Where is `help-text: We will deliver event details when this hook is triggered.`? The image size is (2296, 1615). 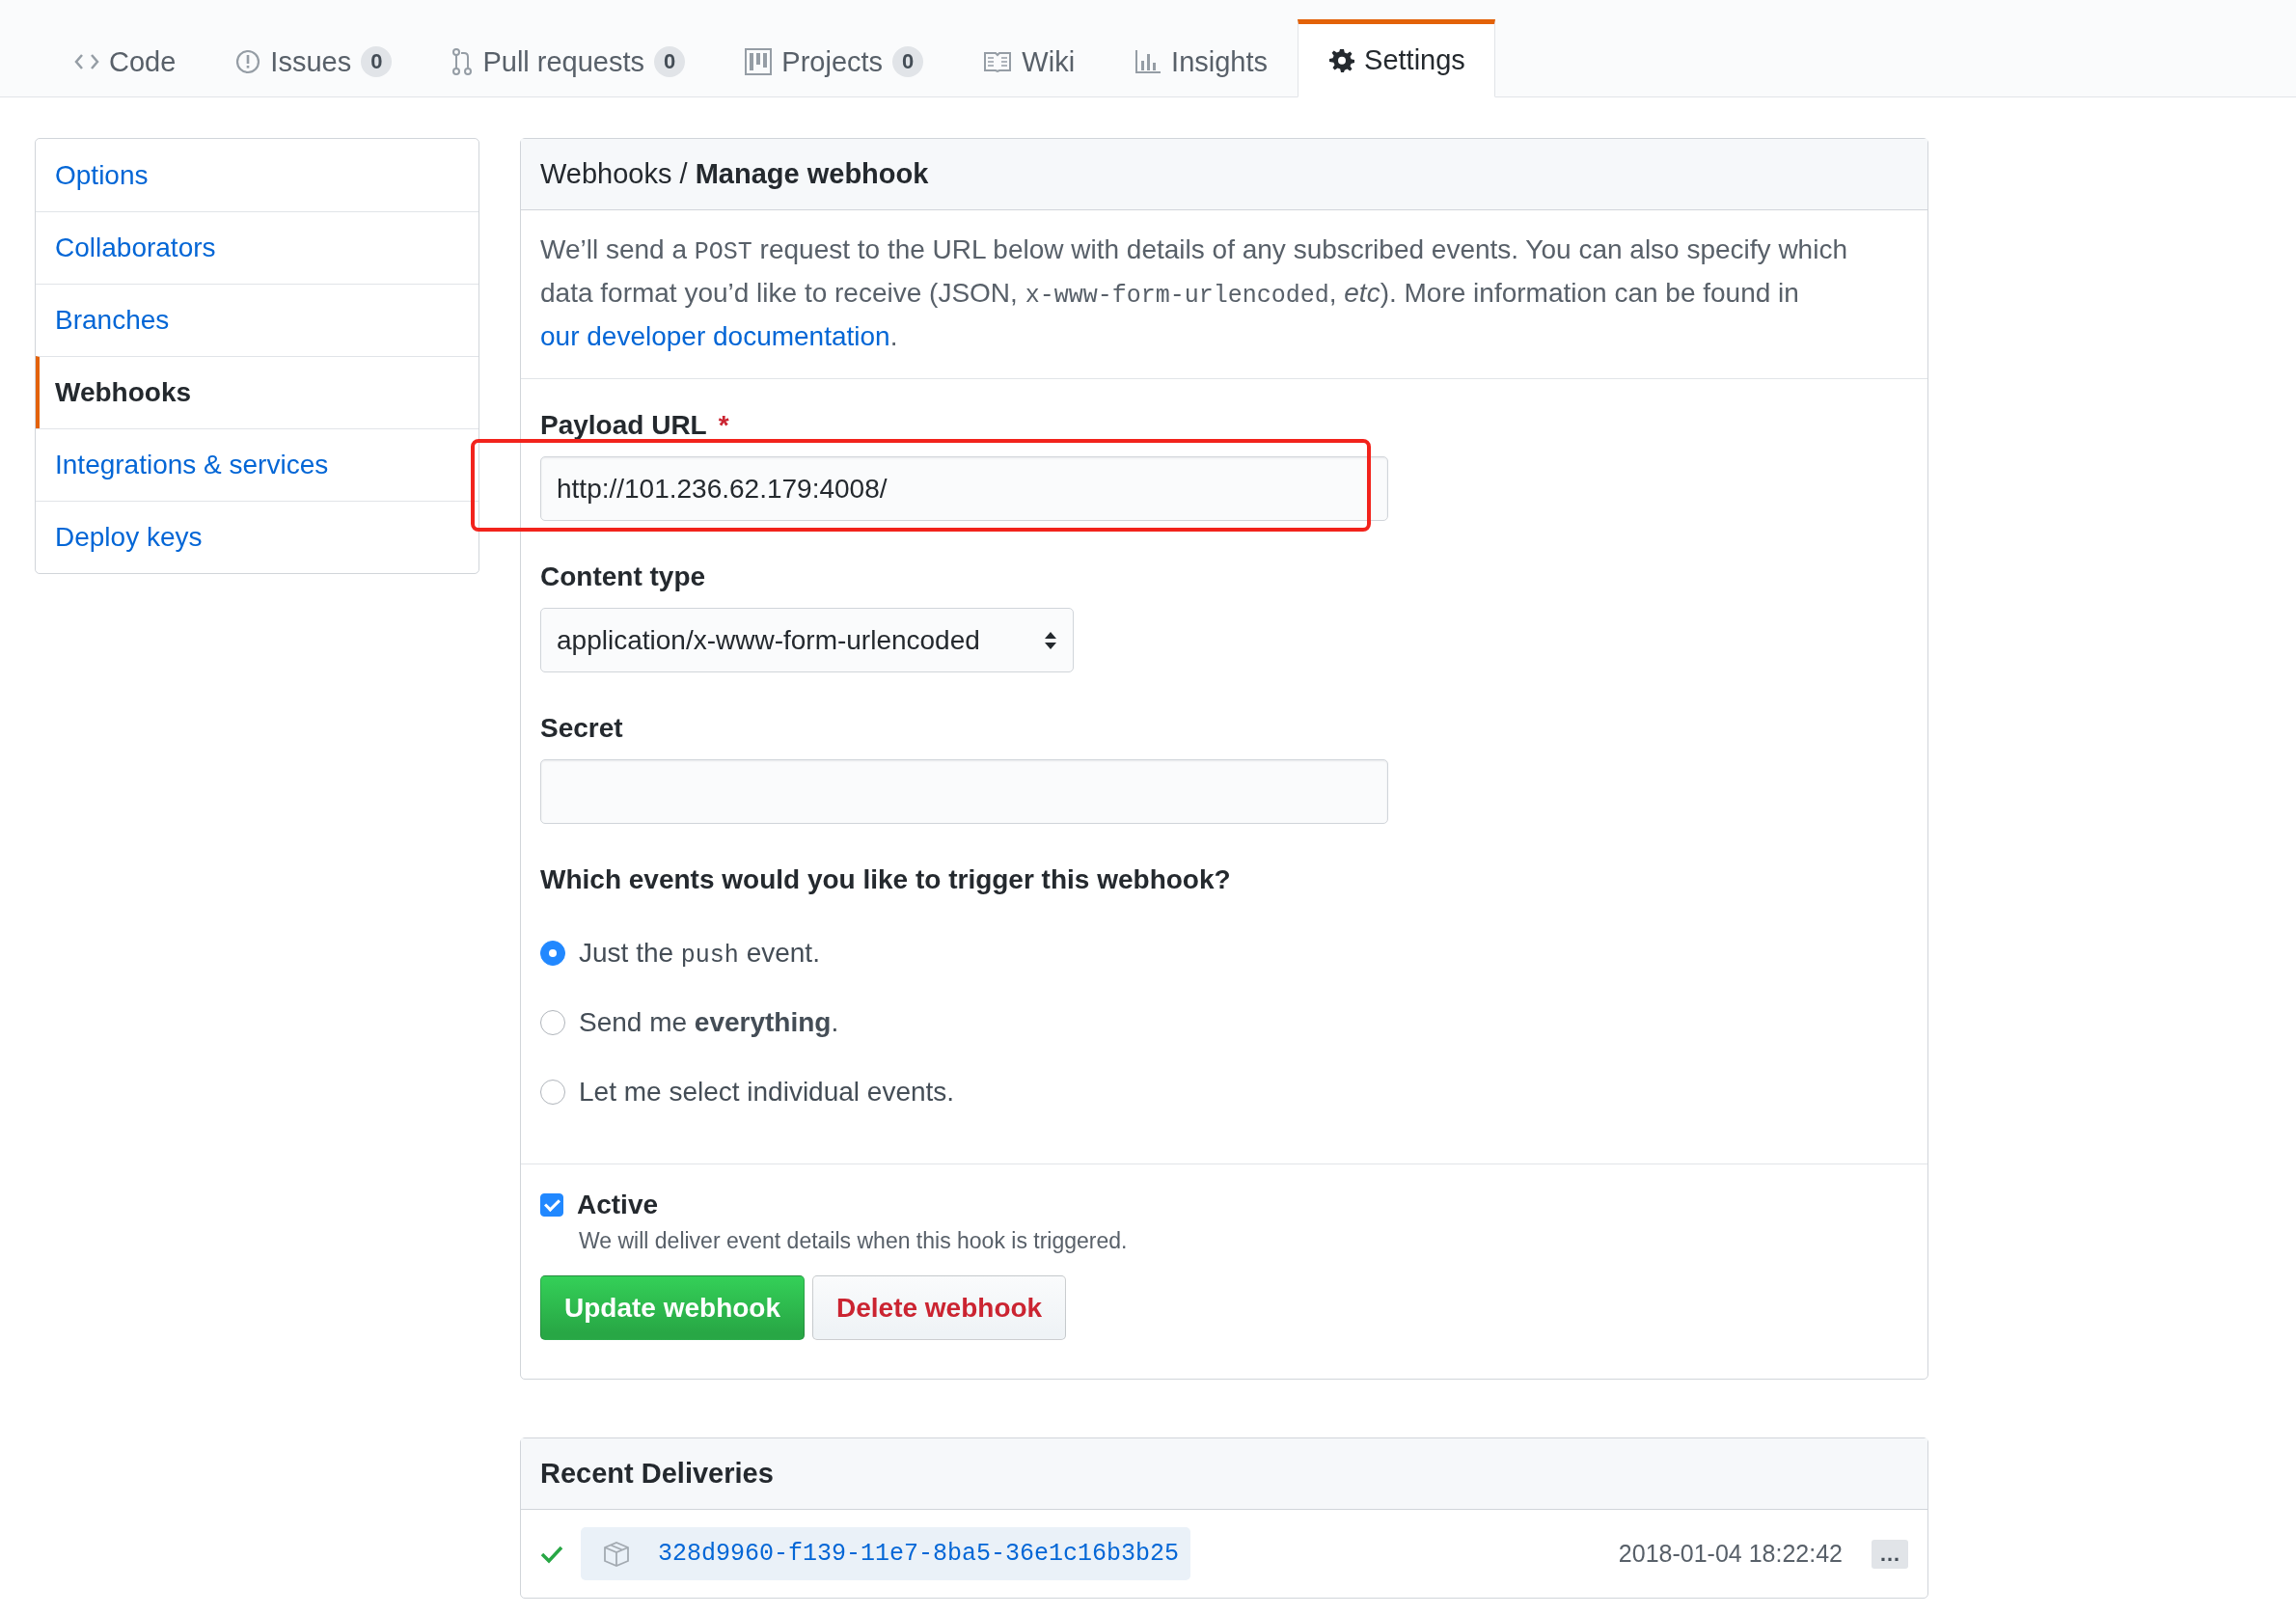
help-text: We will deliver event details when this hook is triggered. is located at coordinates (854, 1241).